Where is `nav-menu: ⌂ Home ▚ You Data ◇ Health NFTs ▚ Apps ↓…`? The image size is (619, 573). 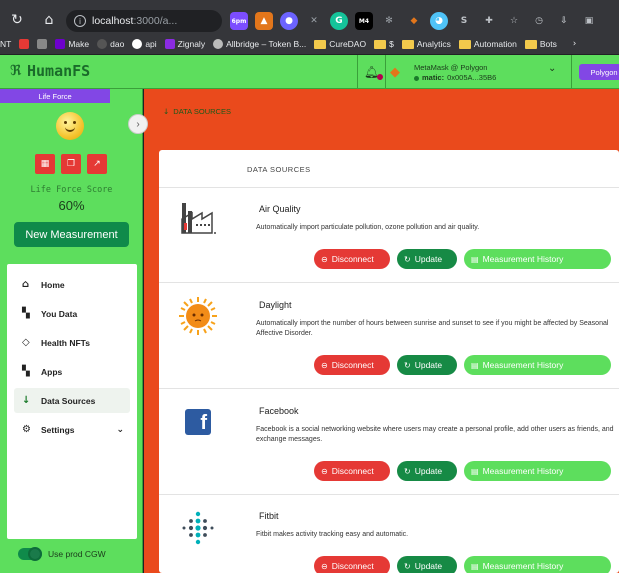 nav-menu: ⌂ Home ▚ You Data ◇ Health NFTs ▚ Apps ↓… is located at coordinates (72, 401).